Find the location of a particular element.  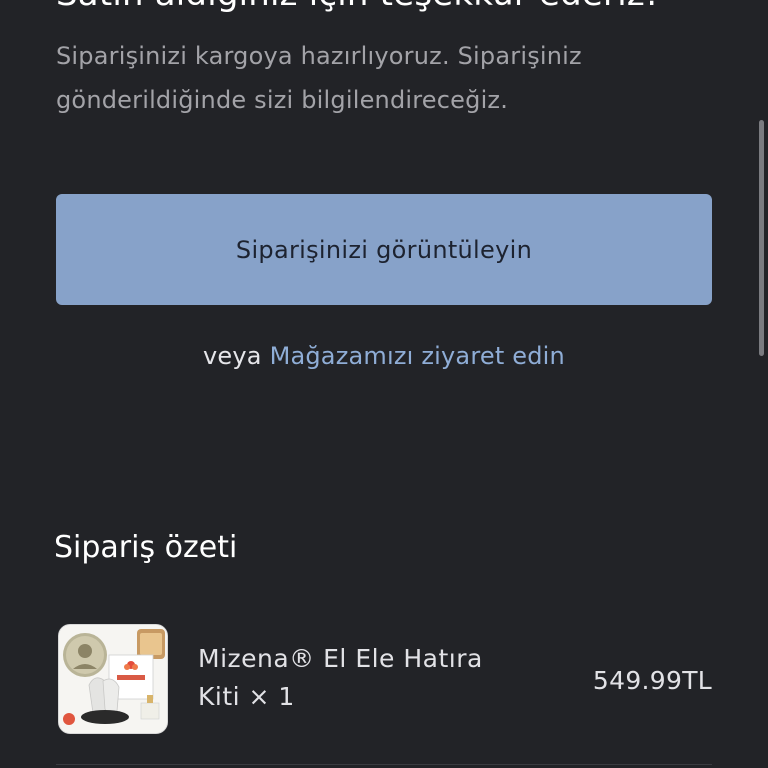

product-name: Mizena® El Ele Hatıra Kiti × 1 is located at coordinates (340, 677).